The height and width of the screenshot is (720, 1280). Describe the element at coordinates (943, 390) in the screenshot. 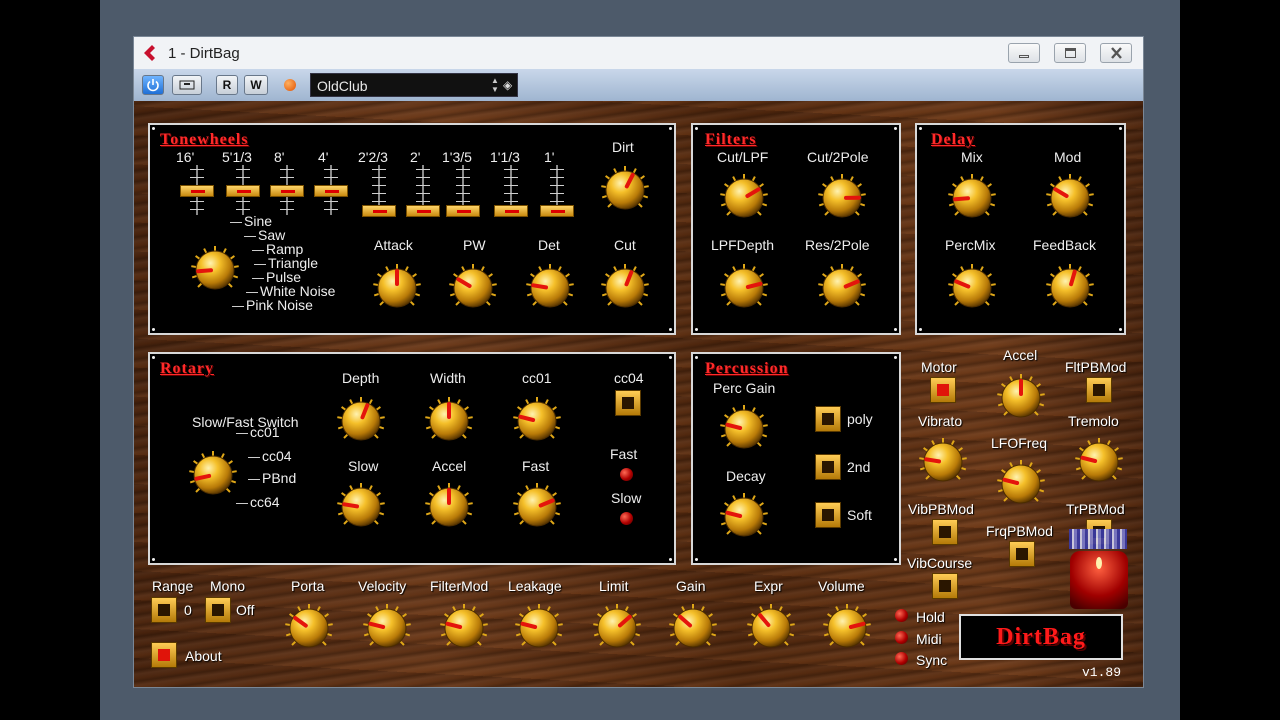

I see `motor-button` at that location.